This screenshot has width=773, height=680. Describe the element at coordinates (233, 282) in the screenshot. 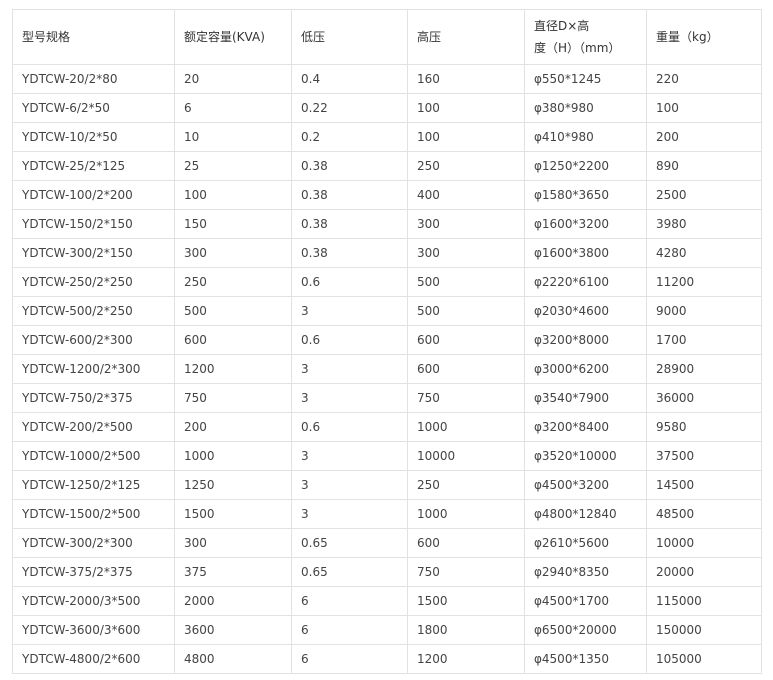

I see `cell-rated-capacity: 250` at that location.